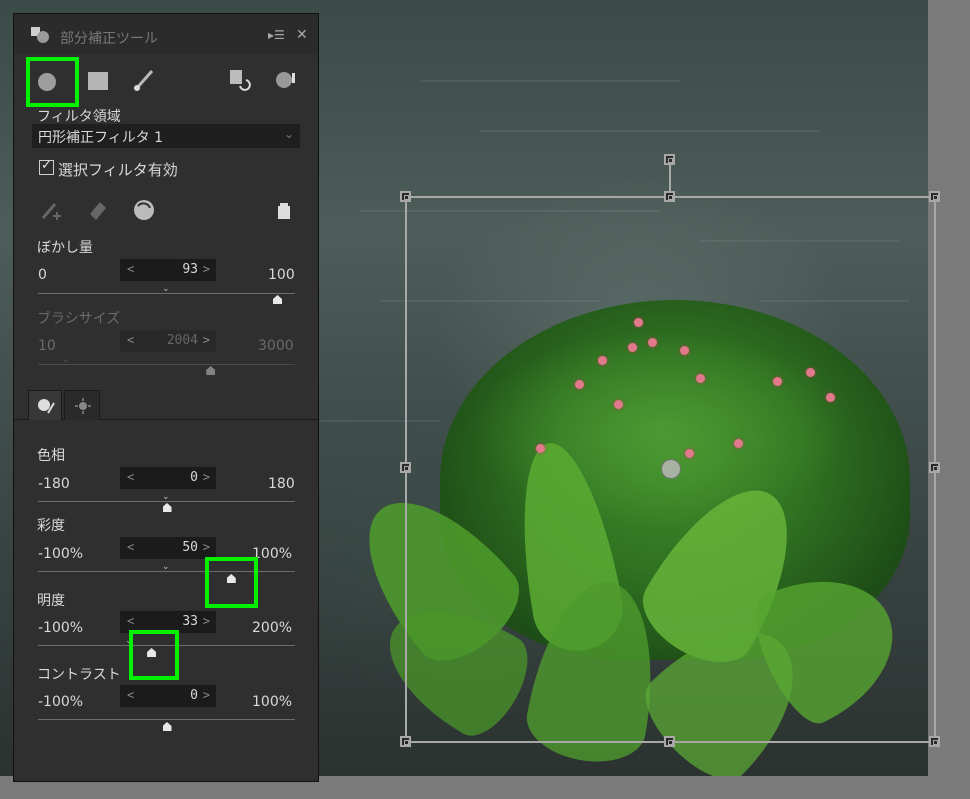 The image size is (970, 799). What do you see at coordinates (79, 117) in the screenshot?
I see `filter-area-label: フィルタ領域` at bounding box center [79, 117].